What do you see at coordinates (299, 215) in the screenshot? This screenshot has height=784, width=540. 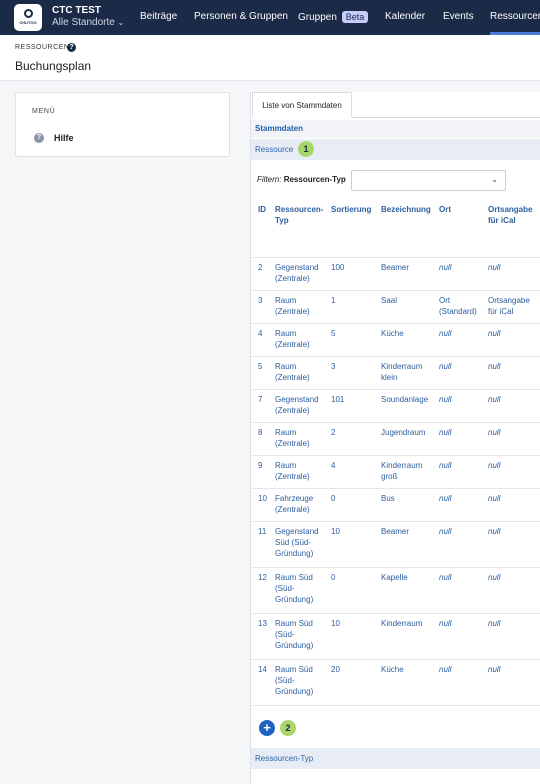 I see `column-header-typ: Ressourcen- Typ` at bounding box center [299, 215].